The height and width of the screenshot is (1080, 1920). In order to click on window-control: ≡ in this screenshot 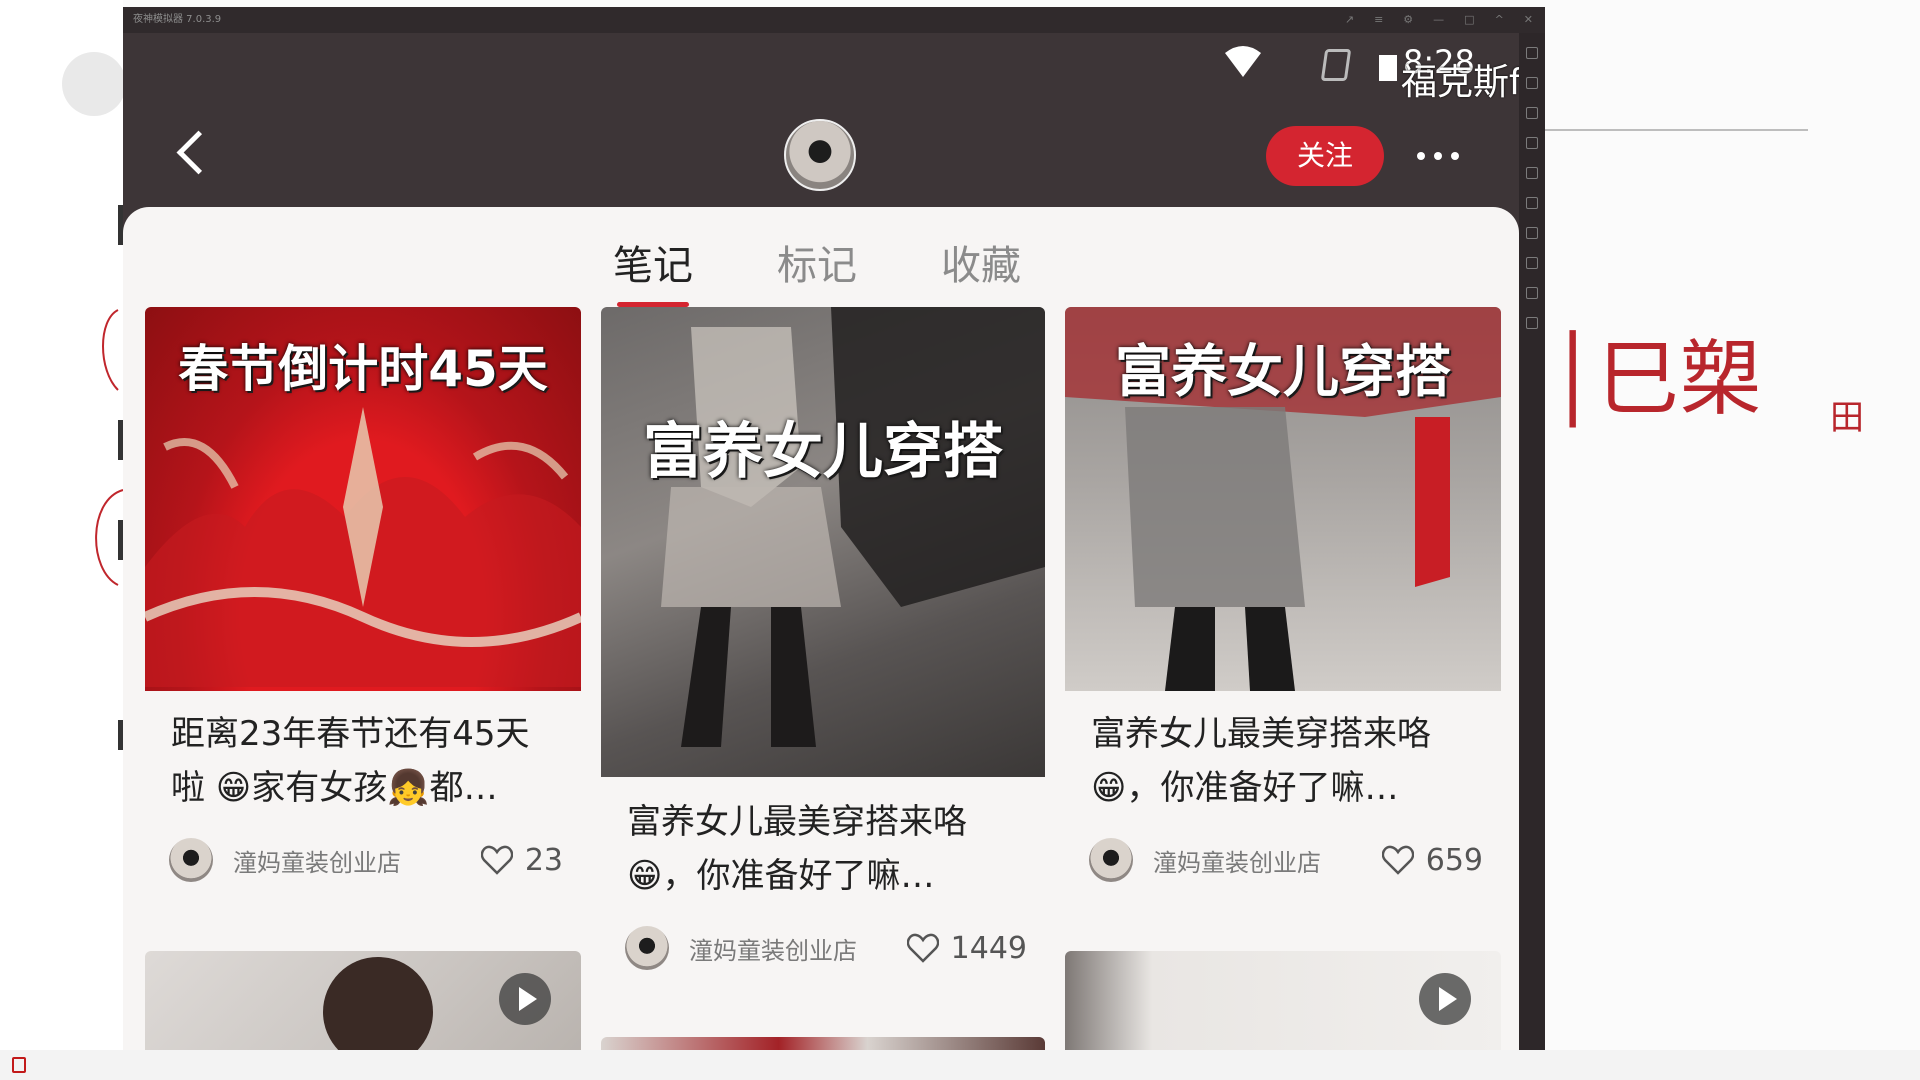, I will do `click(1378, 20)`.